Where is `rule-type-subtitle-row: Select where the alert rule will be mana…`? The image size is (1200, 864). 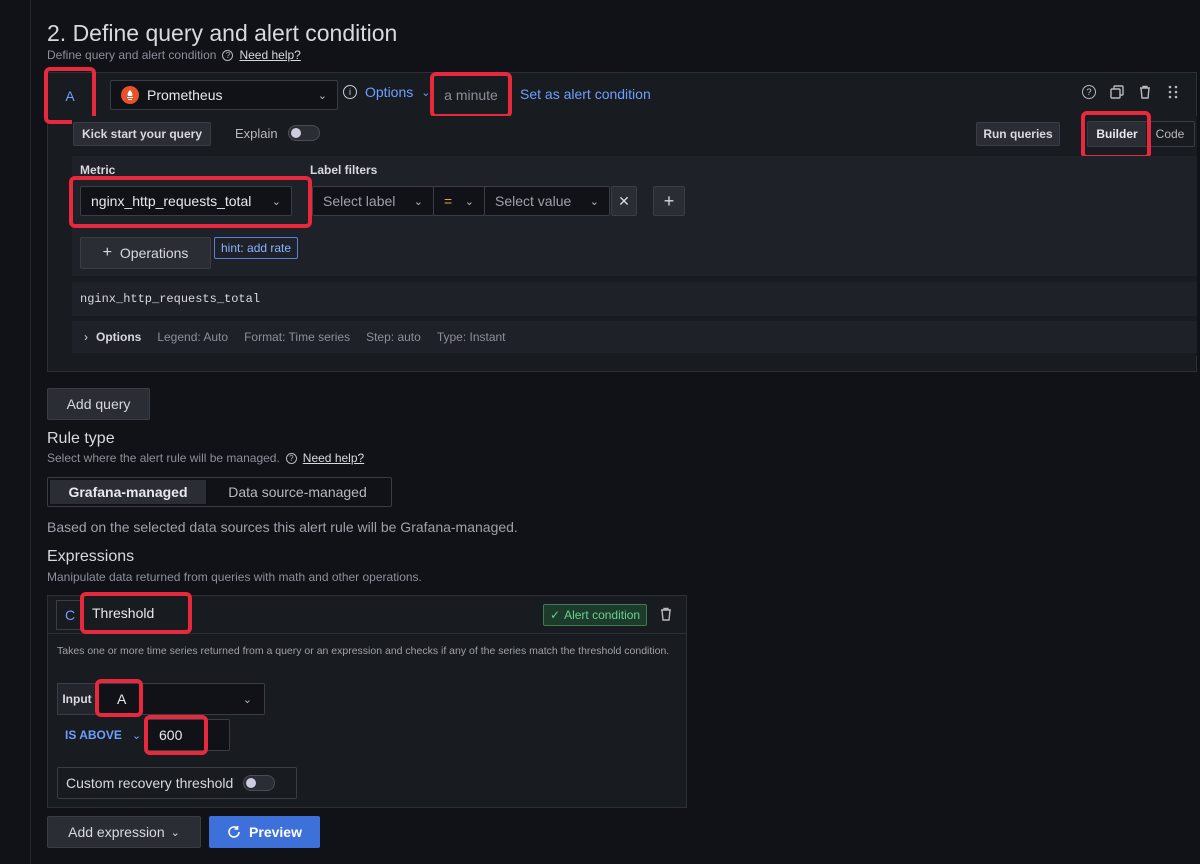
rule-type-subtitle-row: Select where the alert rule will be mana… is located at coordinates (205, 458).